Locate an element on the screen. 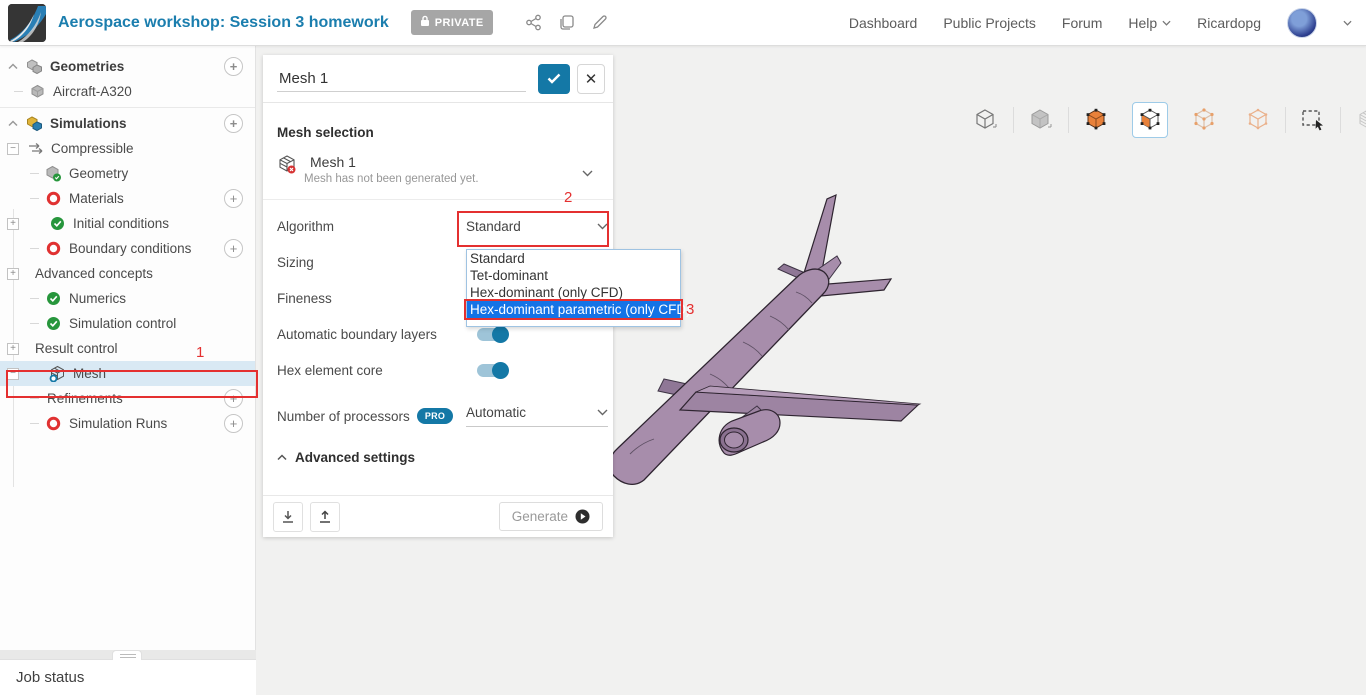 This screenshot has width=1366, height=695. mesh-selection-item: Mesh 1 Mesh has not been generated yet. is located at coordinates (438, 169).